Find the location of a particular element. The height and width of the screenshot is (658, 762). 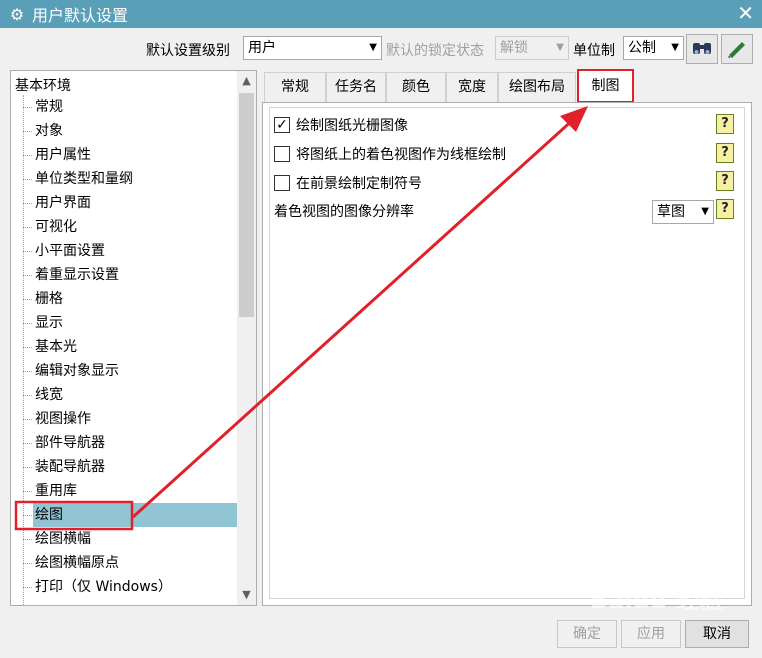

tree-item: 绘图横幅原点 is located at coordinates (135, 563).